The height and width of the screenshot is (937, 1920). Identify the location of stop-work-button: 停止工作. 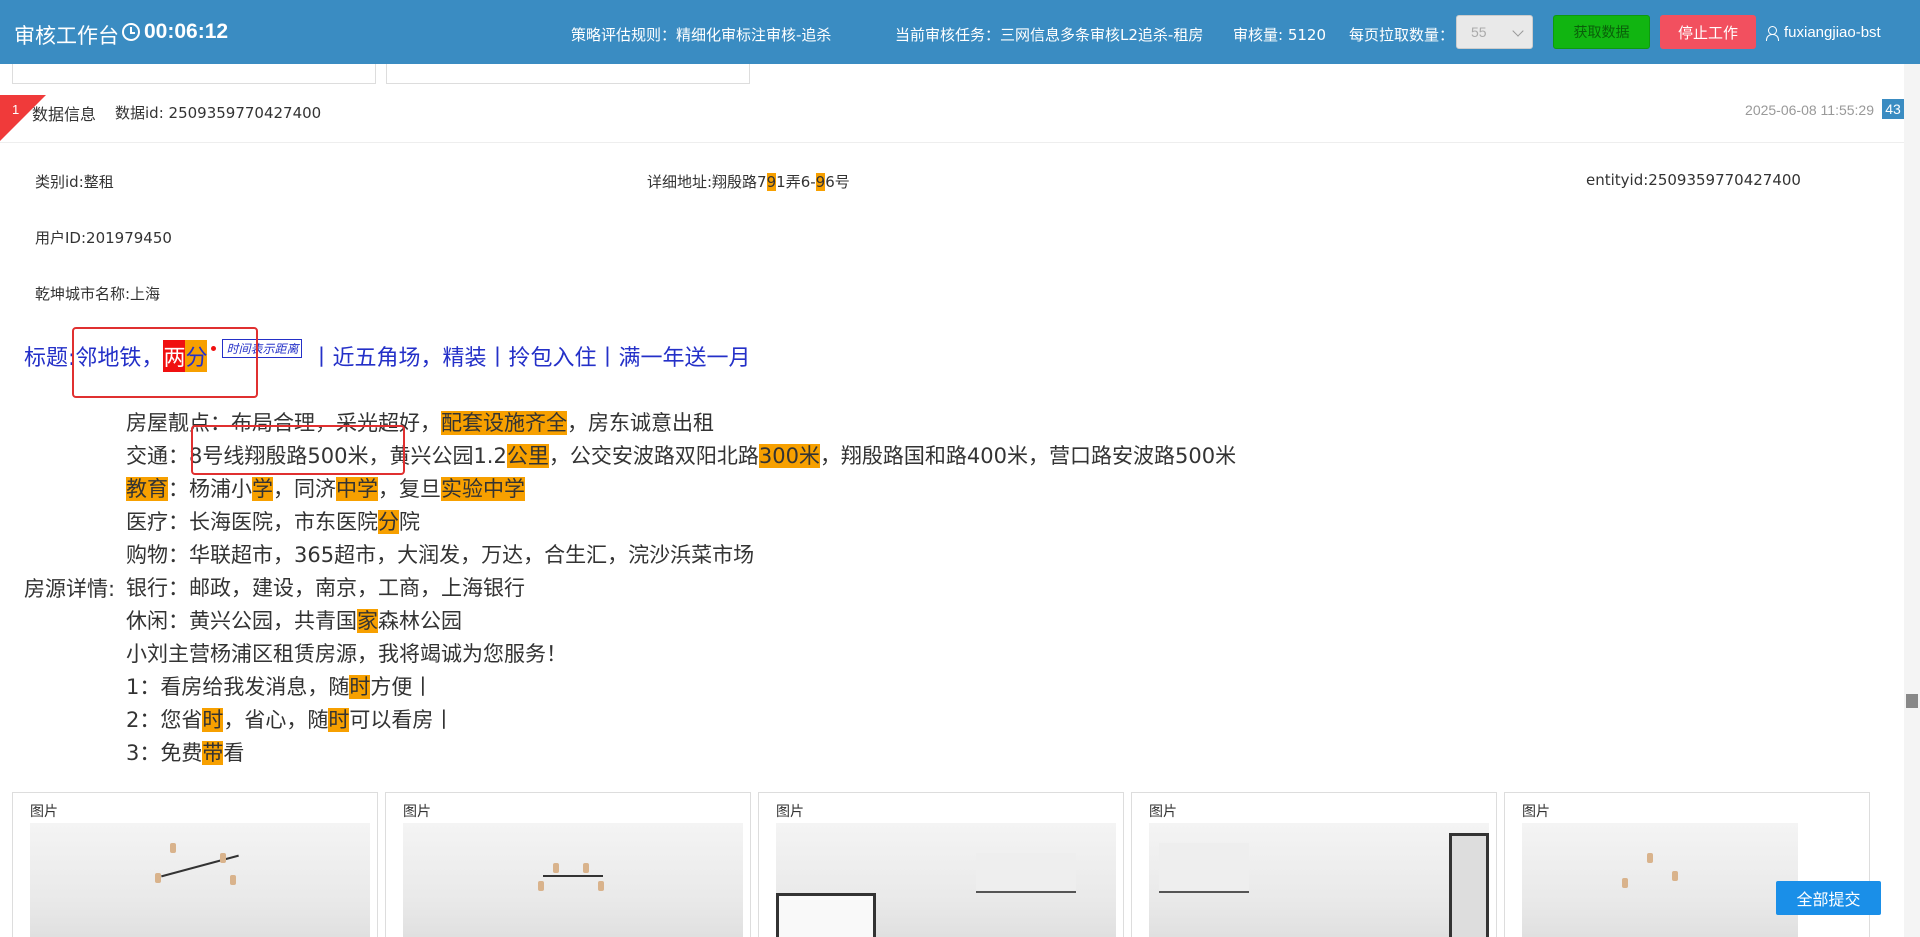
(1708, 32).